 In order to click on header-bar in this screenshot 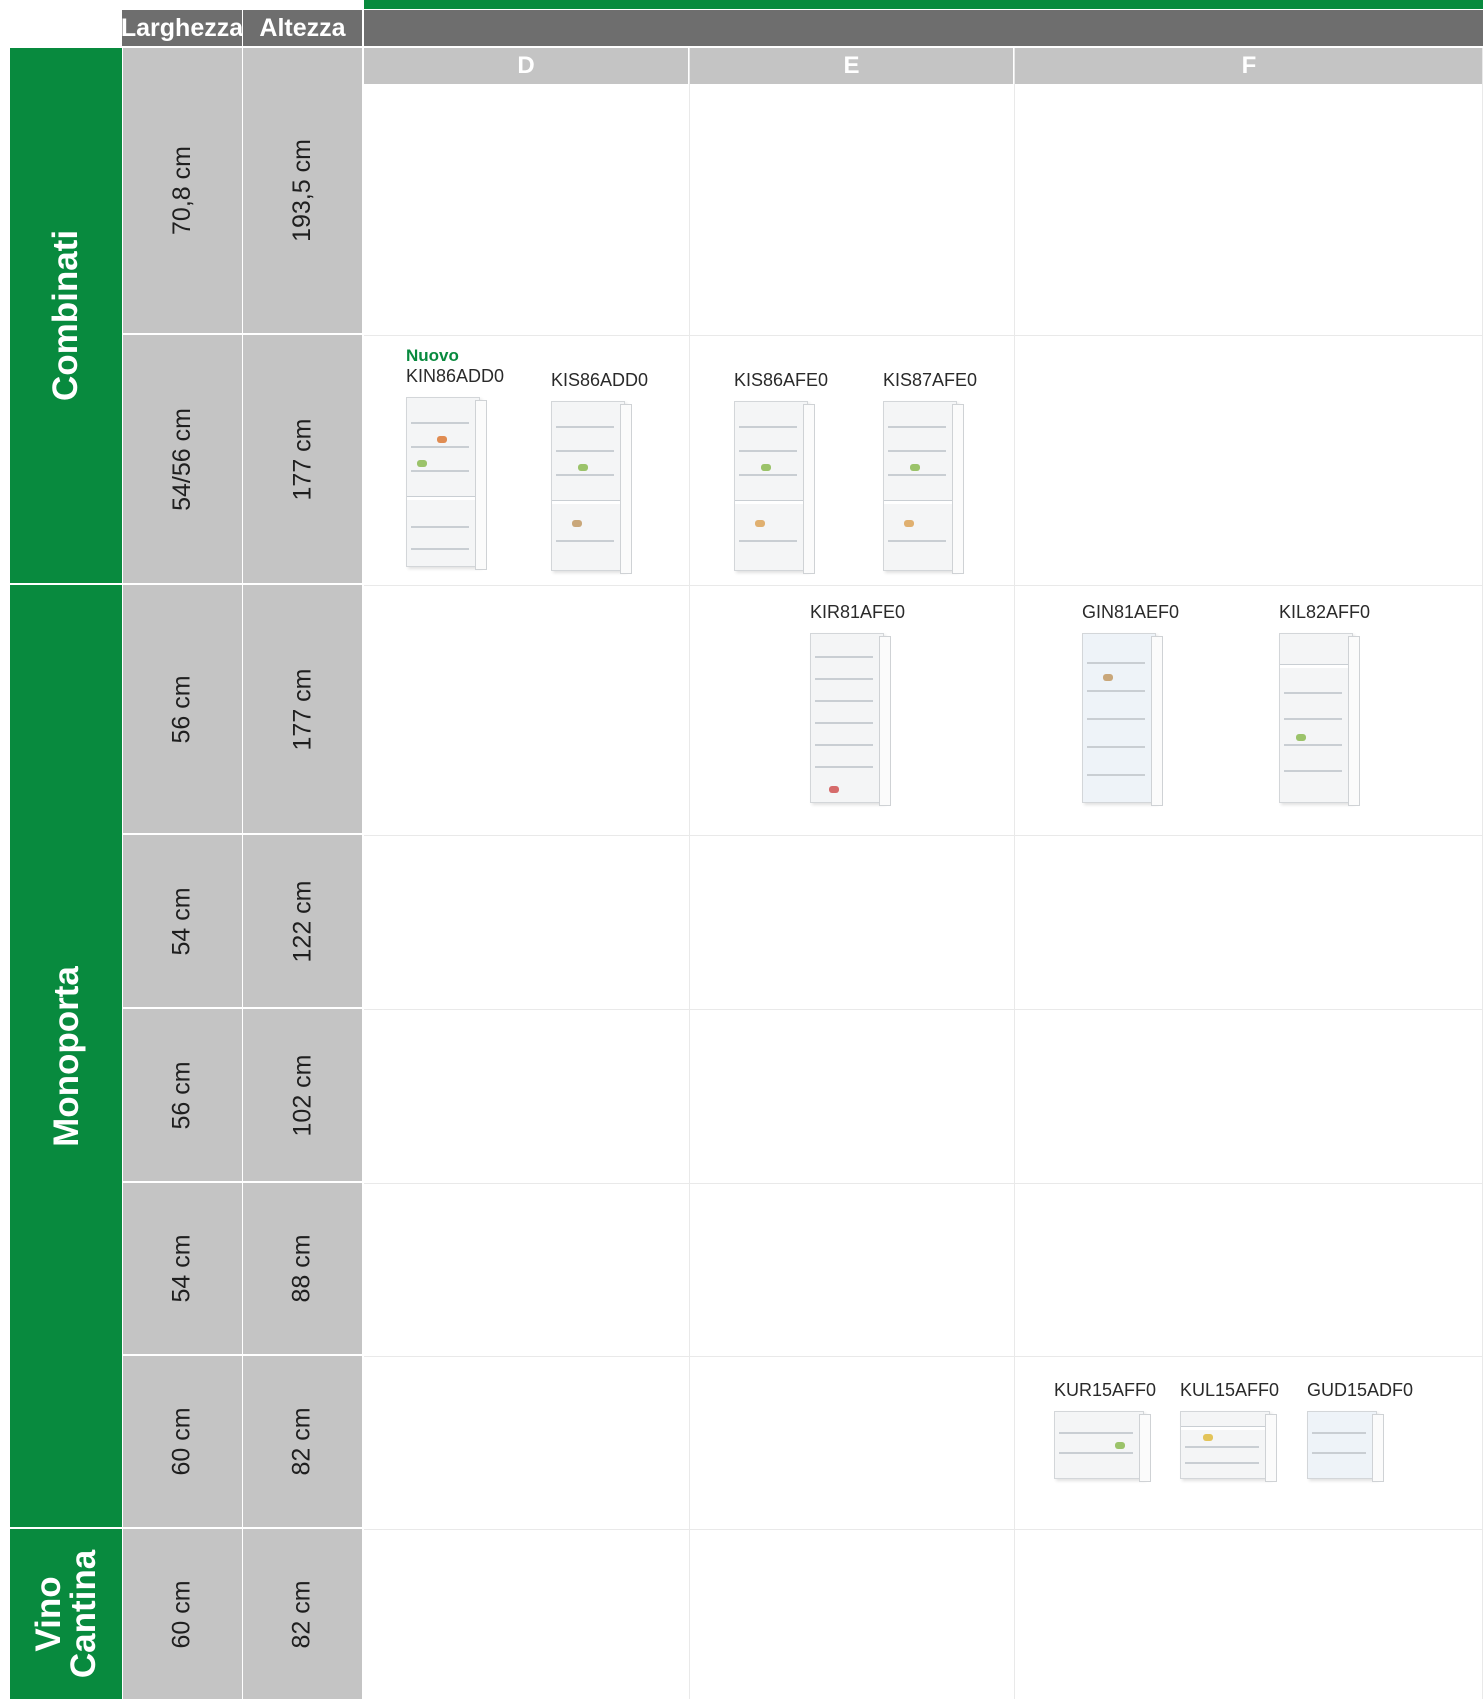, I will do `click(923, 28)`.